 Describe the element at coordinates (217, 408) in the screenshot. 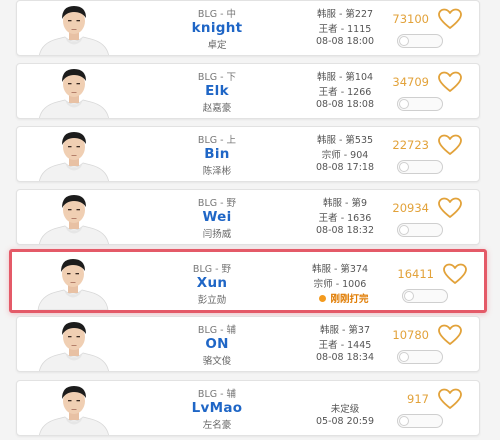

I see `player-name-link: LvMao` at that location.